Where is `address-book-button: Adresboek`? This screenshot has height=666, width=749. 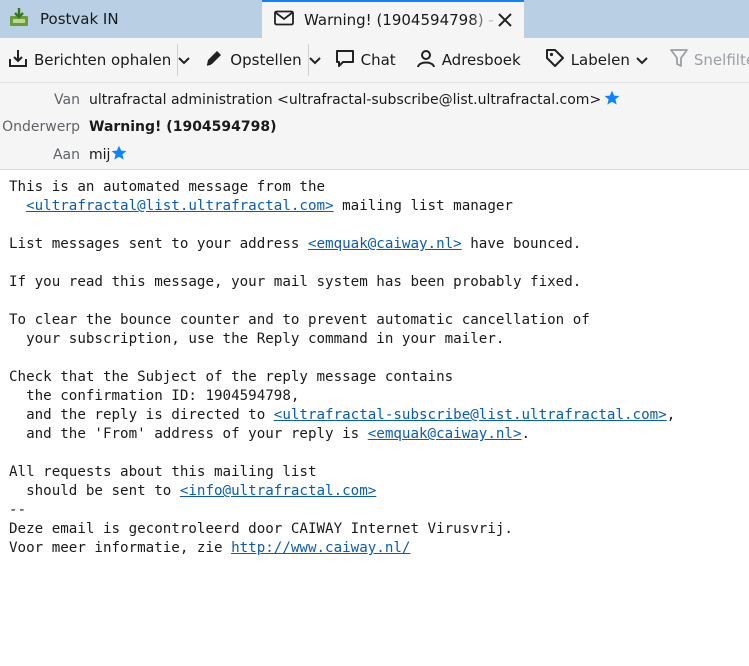
address-book-button: Adresboek is located at coordinates (468, 60).